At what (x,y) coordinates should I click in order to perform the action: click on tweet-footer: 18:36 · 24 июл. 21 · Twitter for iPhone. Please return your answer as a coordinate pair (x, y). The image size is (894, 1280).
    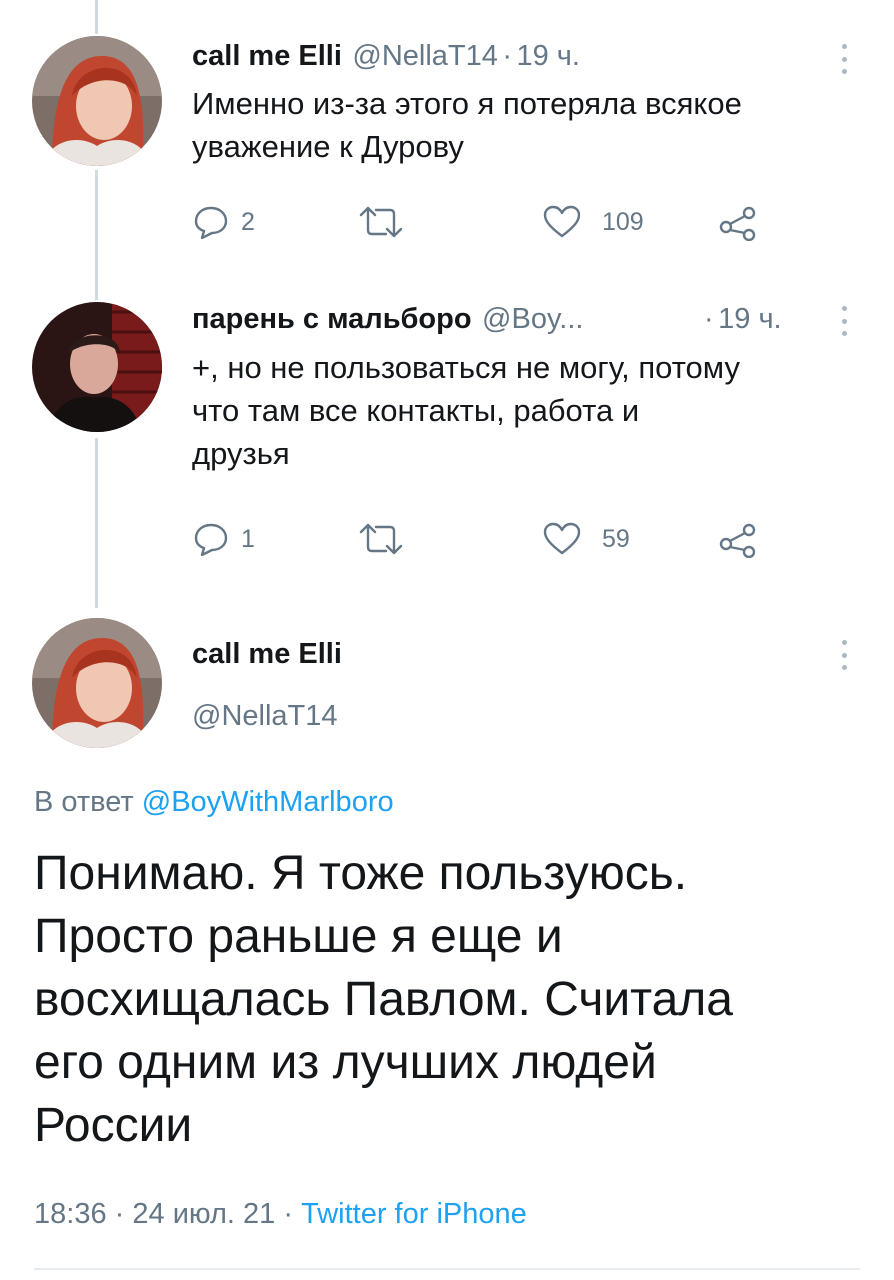
    Looking at the image, I should click on (280, 1214).